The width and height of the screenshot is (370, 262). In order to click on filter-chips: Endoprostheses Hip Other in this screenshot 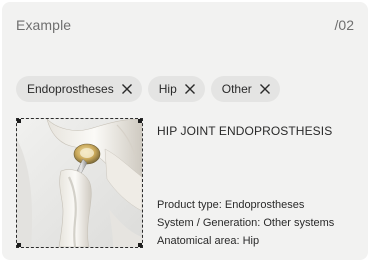, I will do `click(148, 89)`.